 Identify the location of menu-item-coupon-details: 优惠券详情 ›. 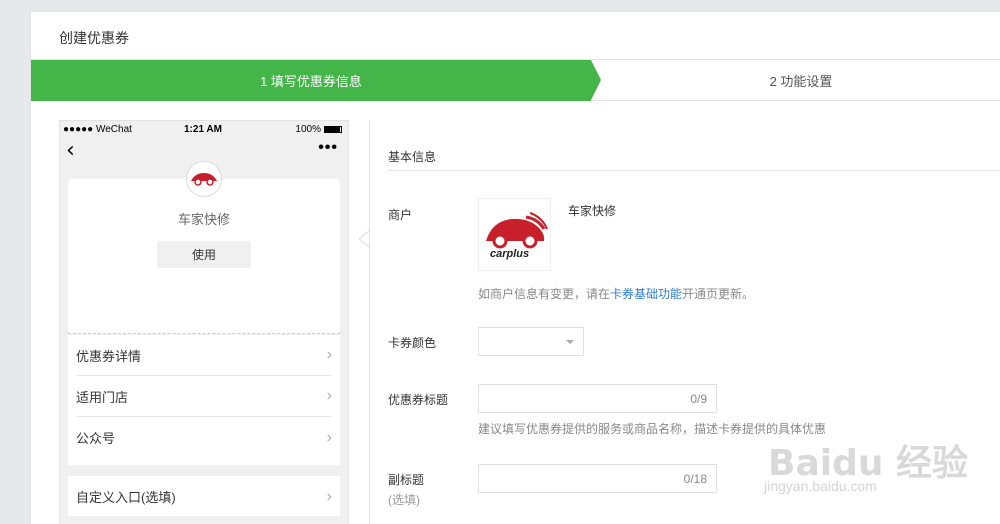
(204, 355).